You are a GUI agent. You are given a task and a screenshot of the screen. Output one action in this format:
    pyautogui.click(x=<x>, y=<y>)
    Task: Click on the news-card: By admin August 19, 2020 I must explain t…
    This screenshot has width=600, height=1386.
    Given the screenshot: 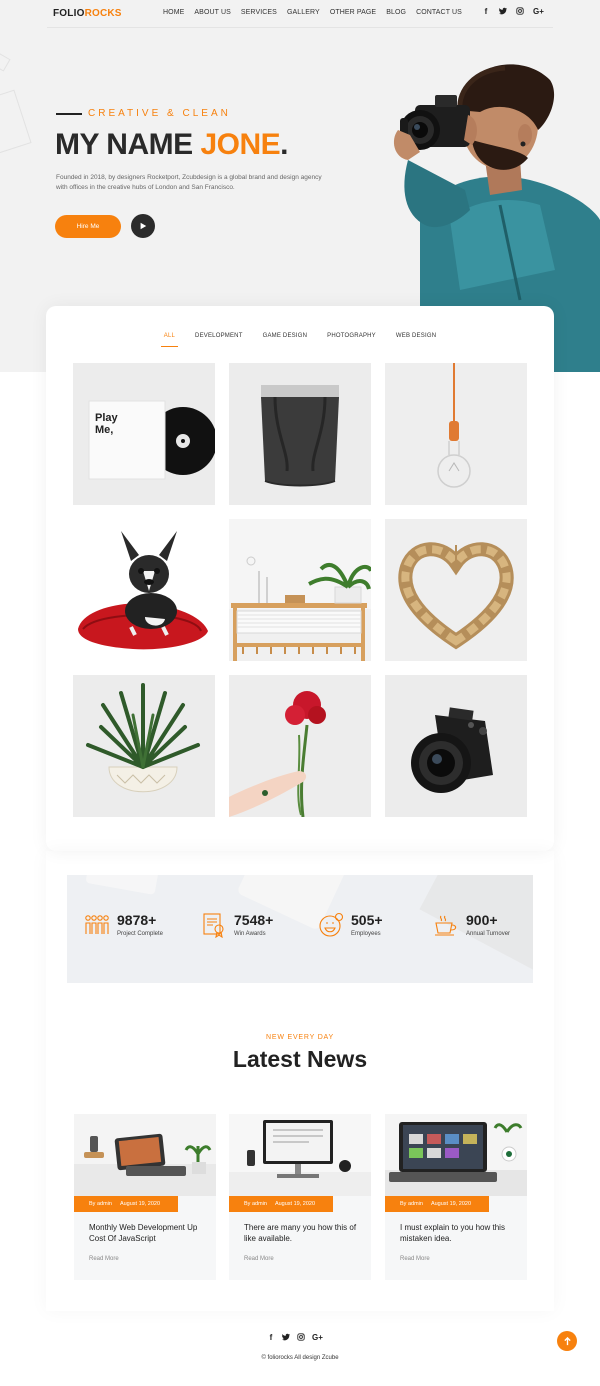 What is the action you would take?
    pyautogui.click(x=456, y=1197)
    